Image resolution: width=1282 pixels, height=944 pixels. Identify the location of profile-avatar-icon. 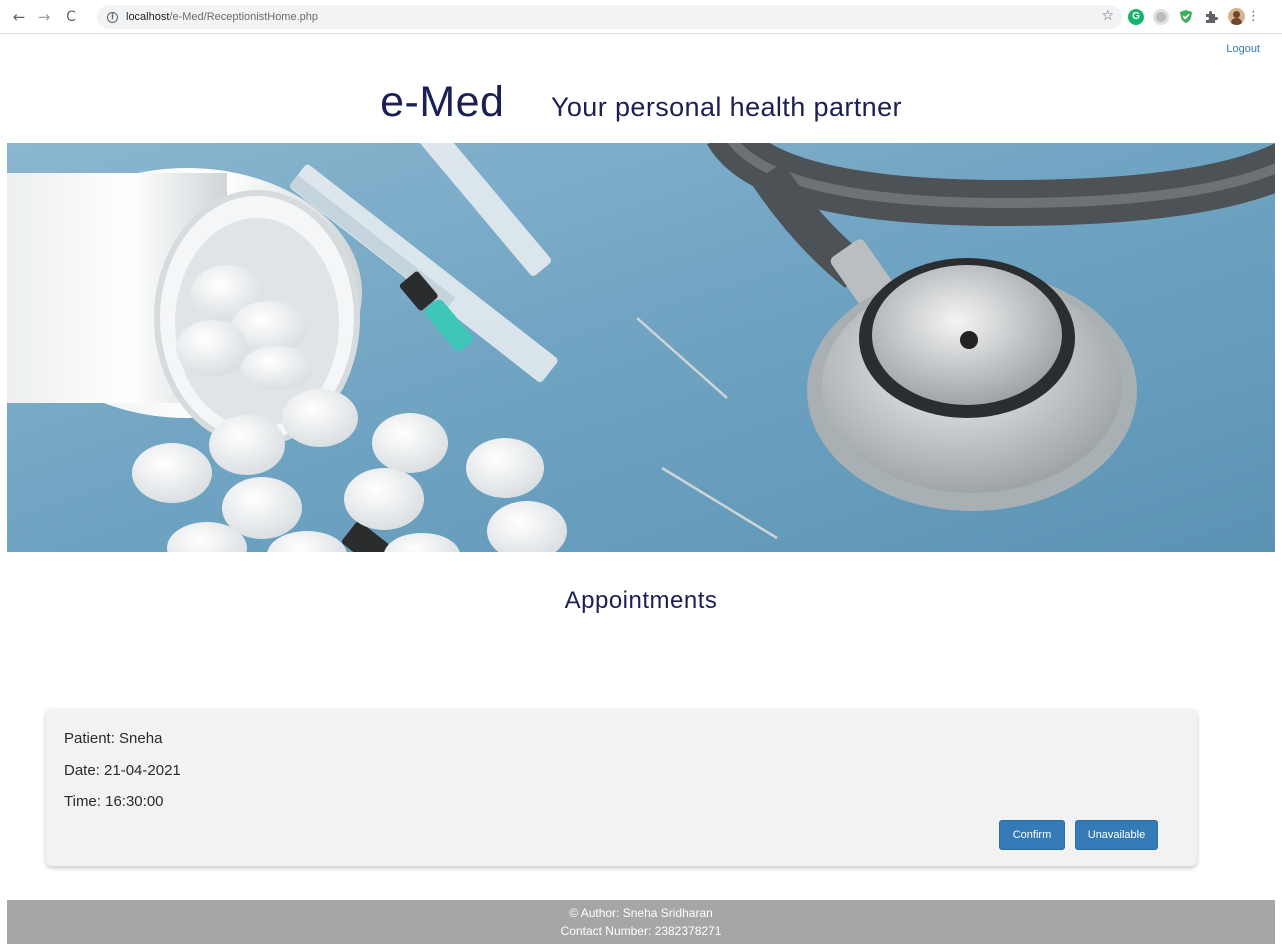
(1236, 16).